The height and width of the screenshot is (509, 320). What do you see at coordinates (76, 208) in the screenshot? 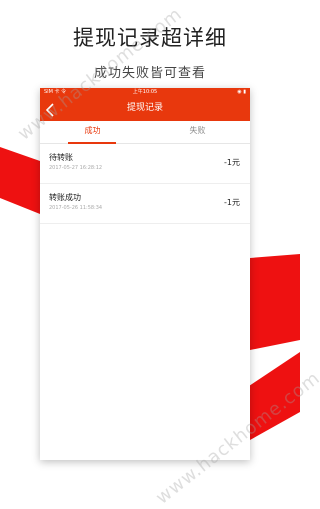
I see `record-time: 2017-05-26 11:58:34` at bounding box center [76, 208].